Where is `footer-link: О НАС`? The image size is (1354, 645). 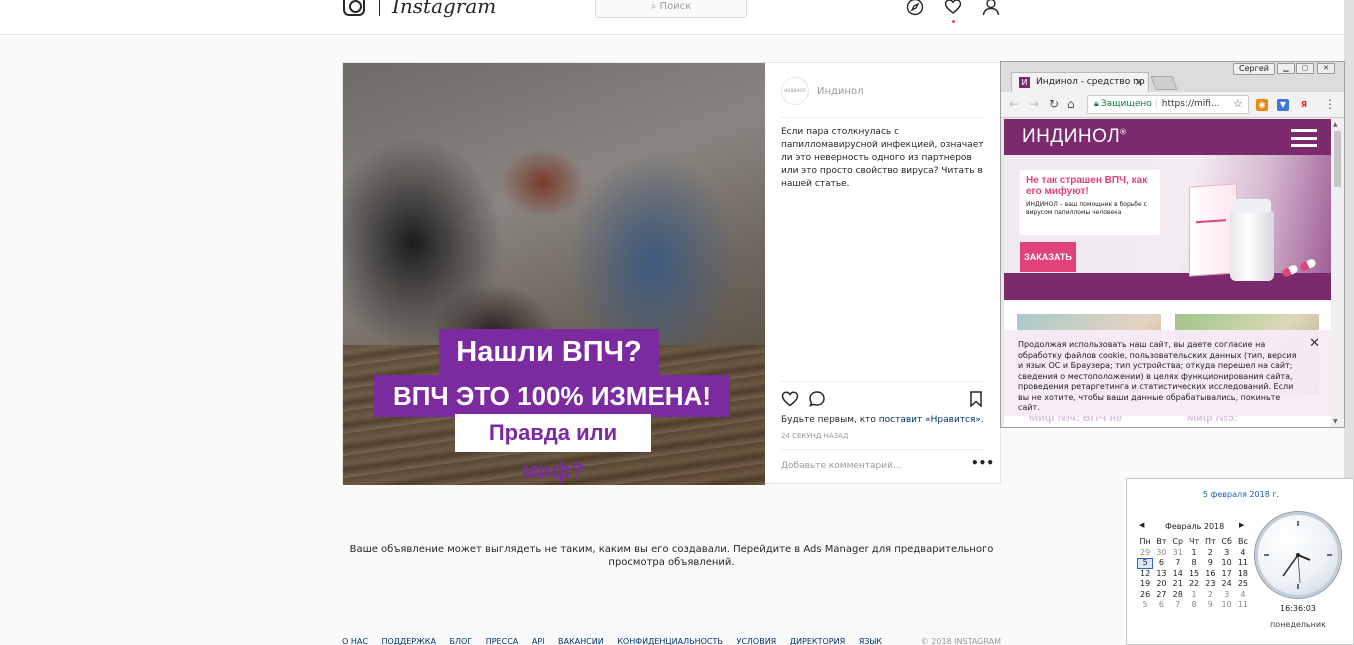 footer-link: О НАС is located at coordinates (355, 641).